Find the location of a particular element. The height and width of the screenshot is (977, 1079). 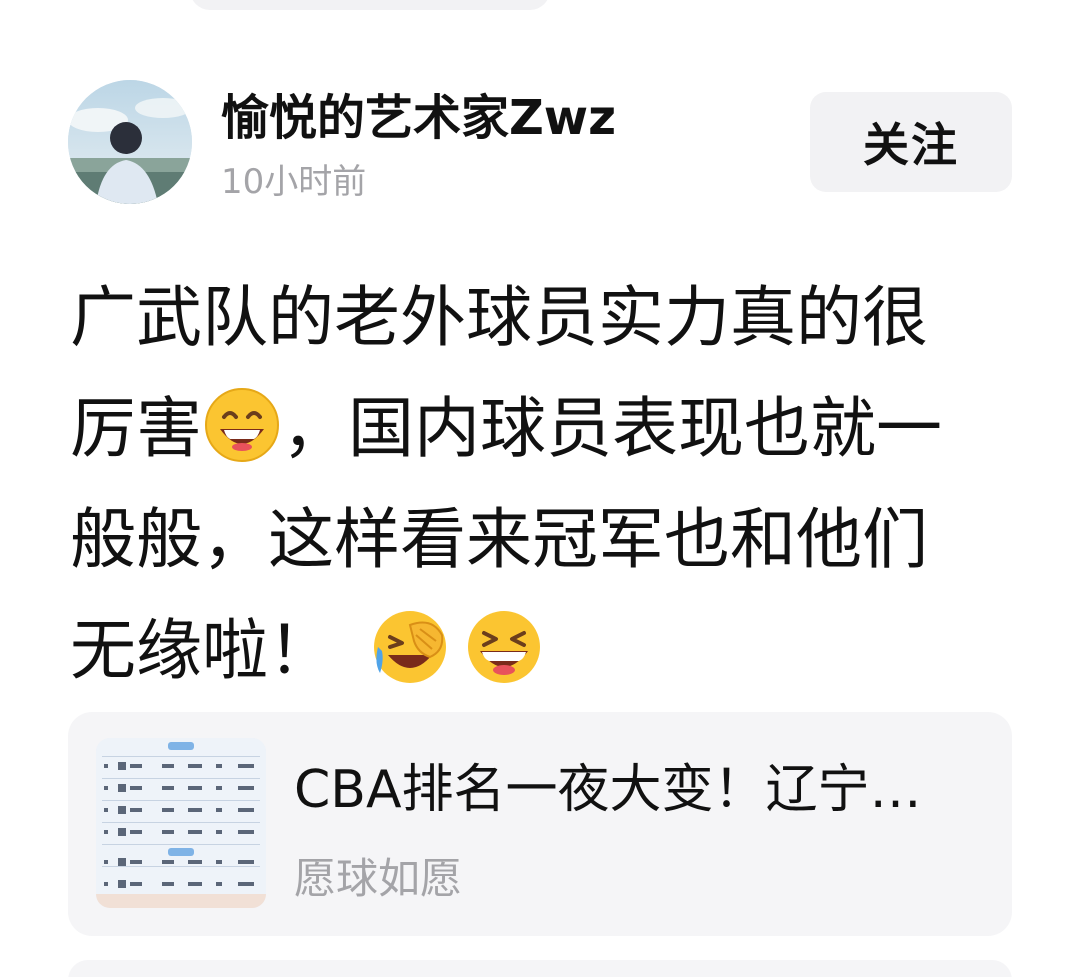

grinning-face-icon is located at coordinates (242, 425).